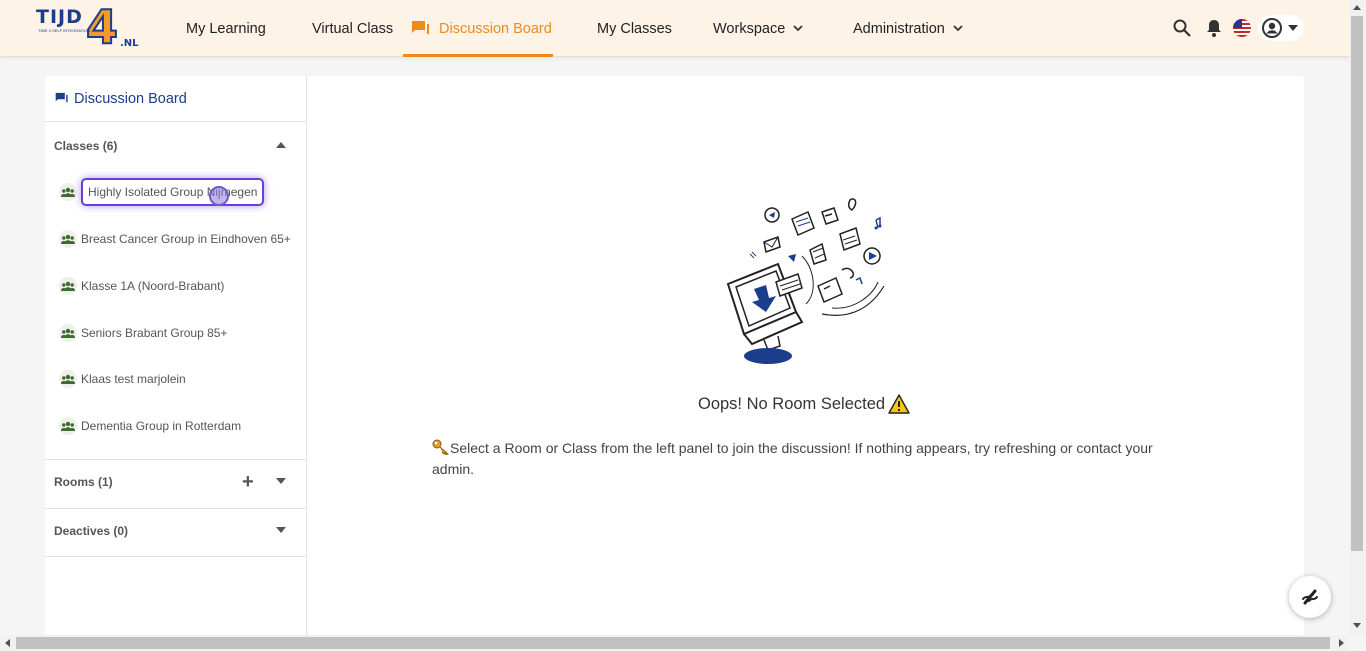 The image size is (1366, 651). I want to click on account-menu-button, so click(1281, 28).